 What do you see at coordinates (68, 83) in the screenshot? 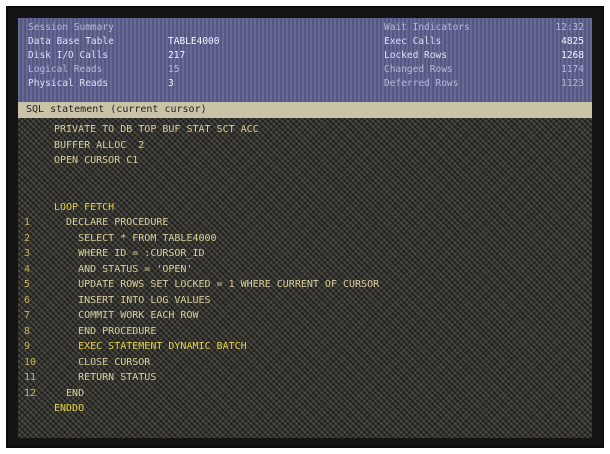
I see `status-key: Physical Reads` at bounding box center [68, 83].